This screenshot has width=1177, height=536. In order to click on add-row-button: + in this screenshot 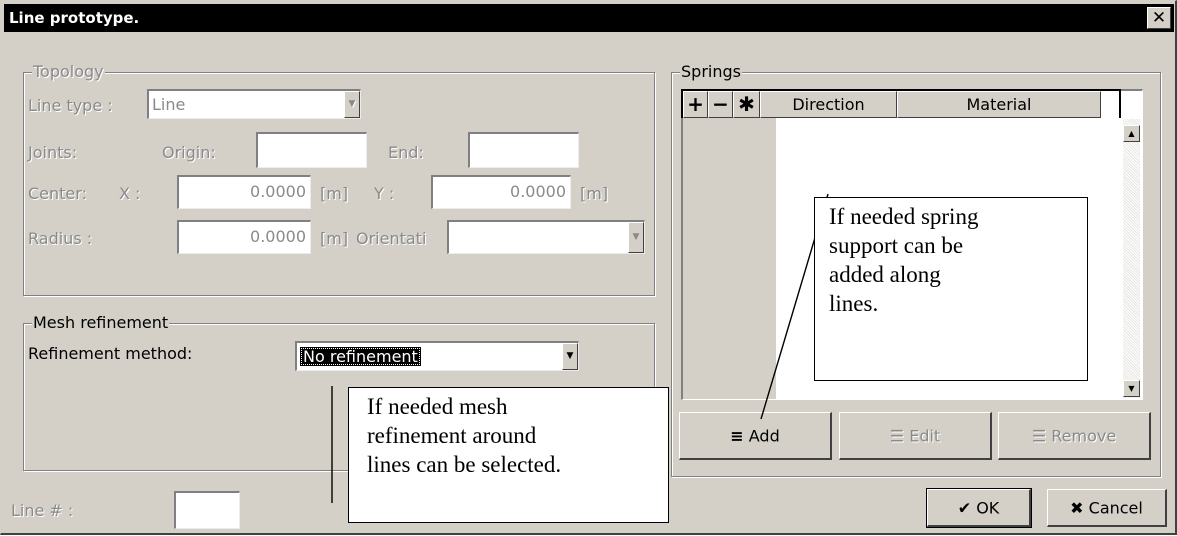, I will do `click(695, 104)`.